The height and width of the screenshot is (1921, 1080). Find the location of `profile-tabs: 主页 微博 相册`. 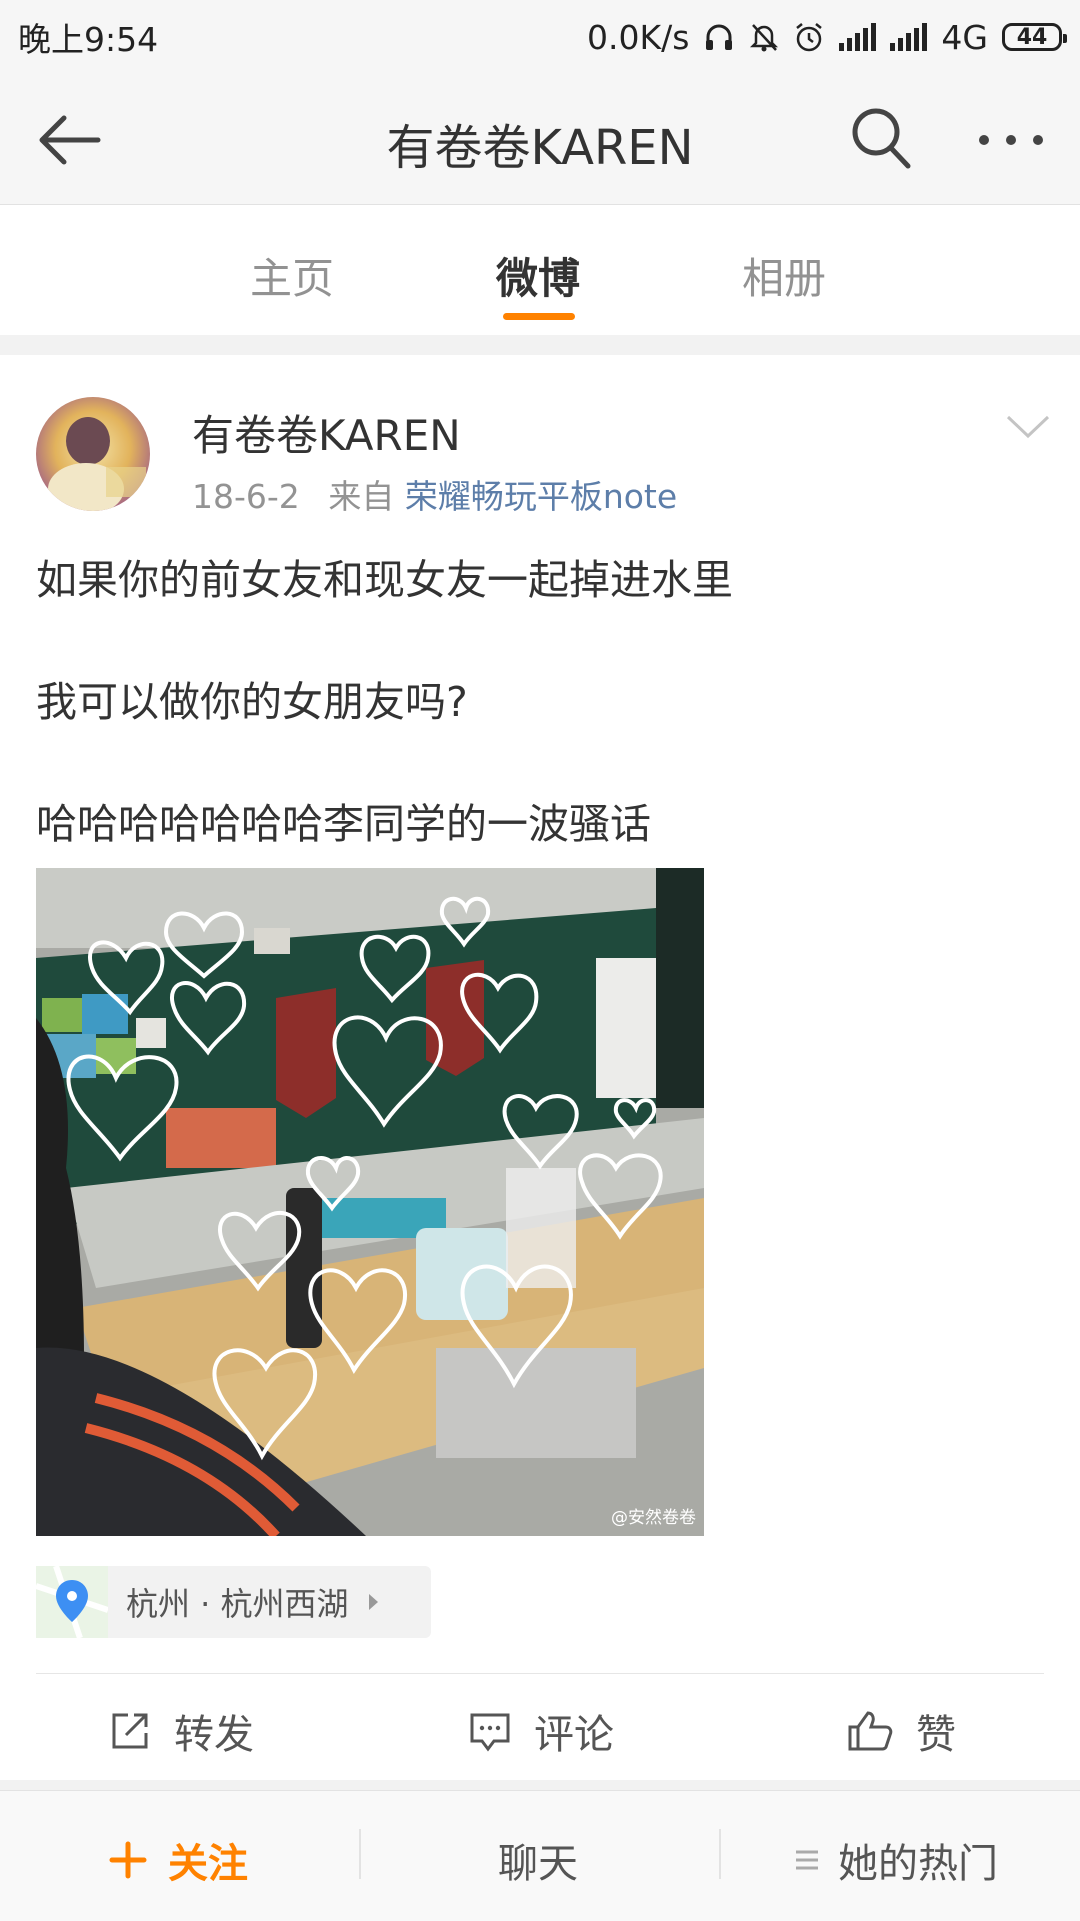

profile-tabs: 主页 微博 相册 is located at coordinates (540, 270).